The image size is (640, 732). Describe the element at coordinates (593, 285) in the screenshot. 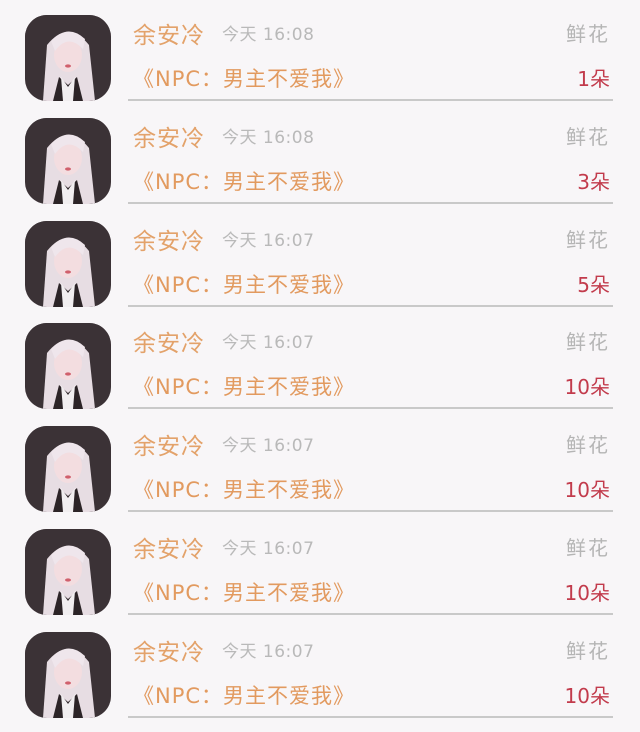

I see `gift-count: 5朵` at that location.